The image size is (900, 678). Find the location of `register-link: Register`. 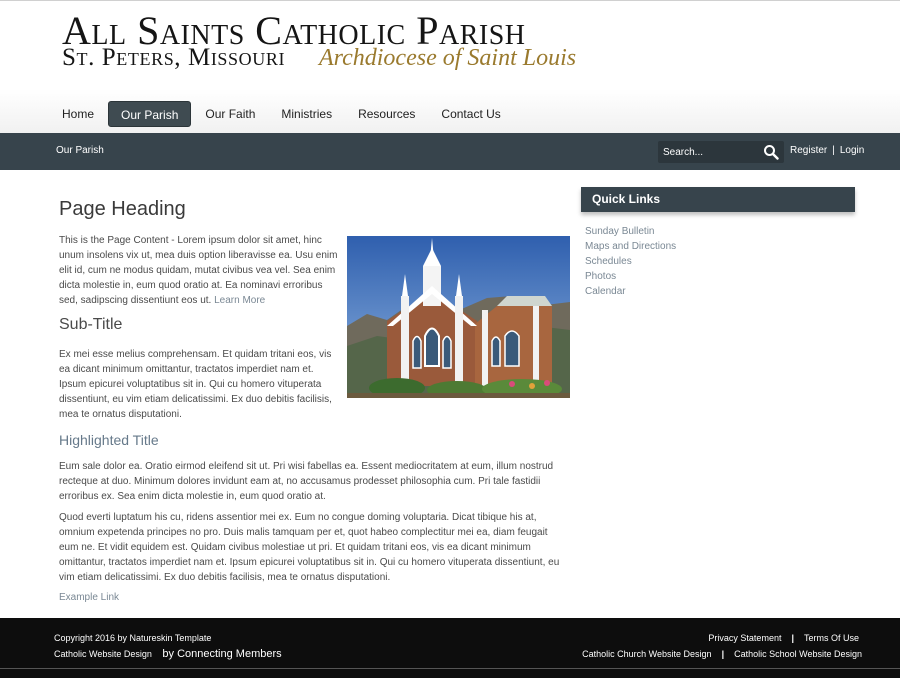

register-link: Register is located at coordinates (808, 150).